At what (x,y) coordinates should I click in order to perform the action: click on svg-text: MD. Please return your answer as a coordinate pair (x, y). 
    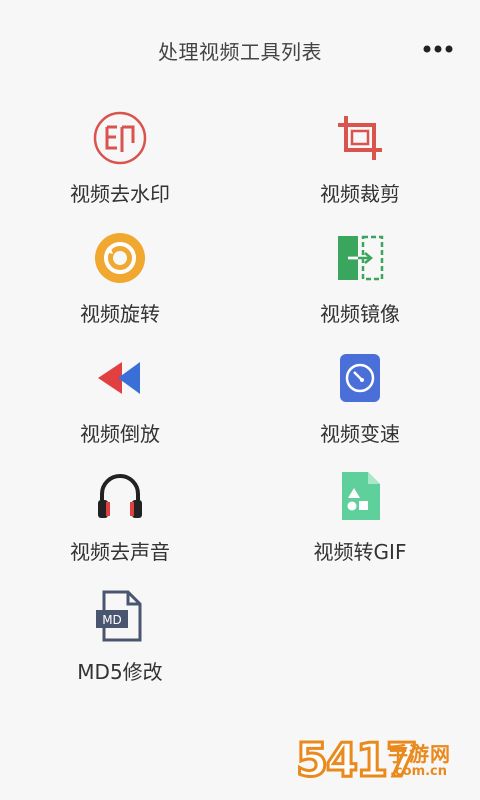
    Looking at the image, I should click on (112, 620).